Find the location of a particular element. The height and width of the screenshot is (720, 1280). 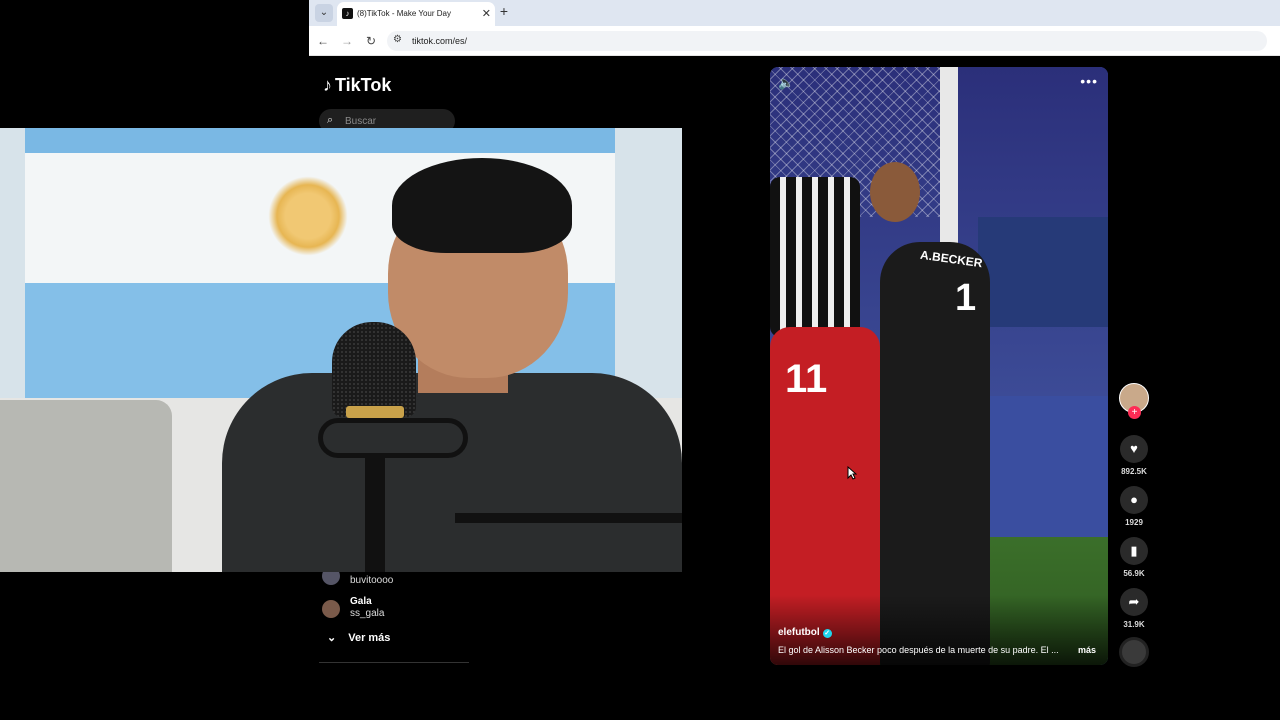

tab-list-icon: ⌄ is located at coordinates (324, 13).